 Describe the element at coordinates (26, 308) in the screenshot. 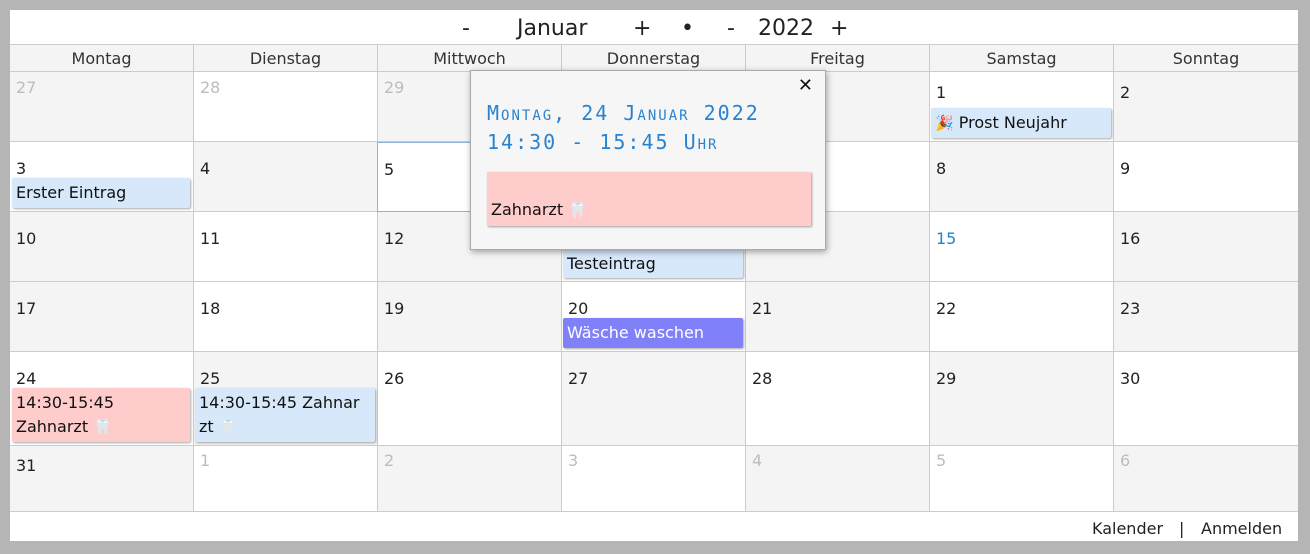

I see `day-number: 17` at that location.